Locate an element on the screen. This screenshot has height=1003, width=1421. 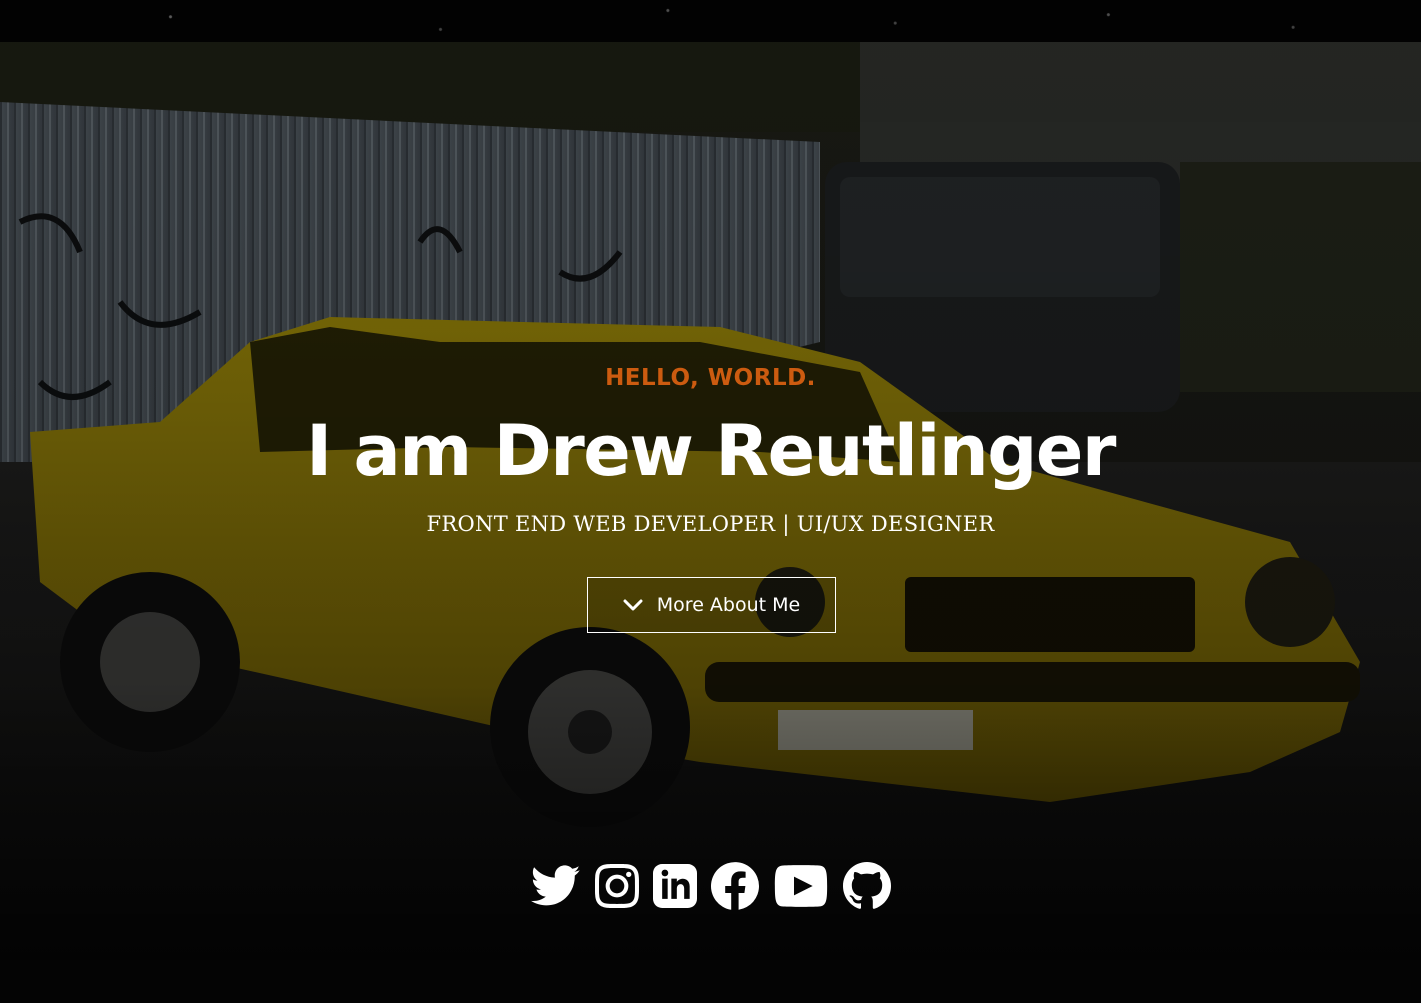
hero-subtitle: FRONT END WEB DEVELOPER | UI/UX DESIGNER is located at coordinates (710, 524).